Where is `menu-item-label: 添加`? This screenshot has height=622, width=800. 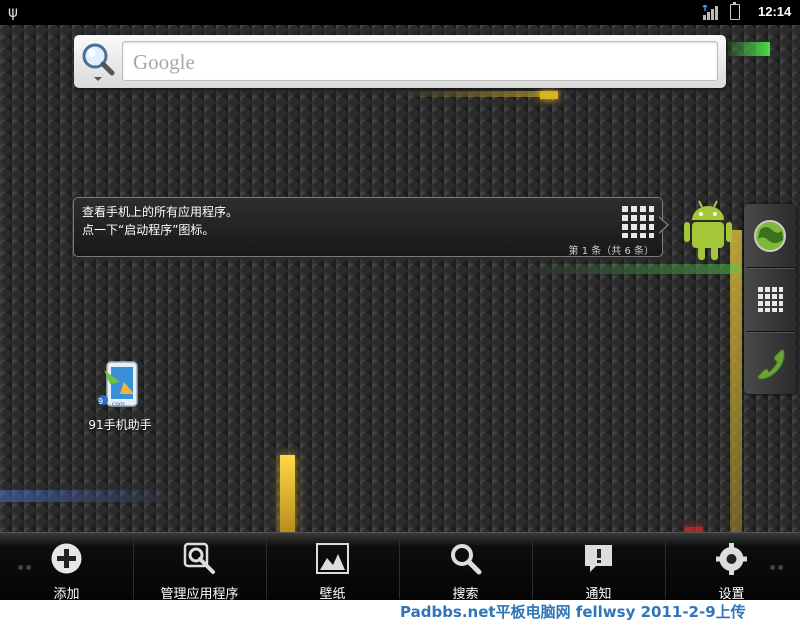
menu-item-label: 添加 is located at coordinates (66, 593).